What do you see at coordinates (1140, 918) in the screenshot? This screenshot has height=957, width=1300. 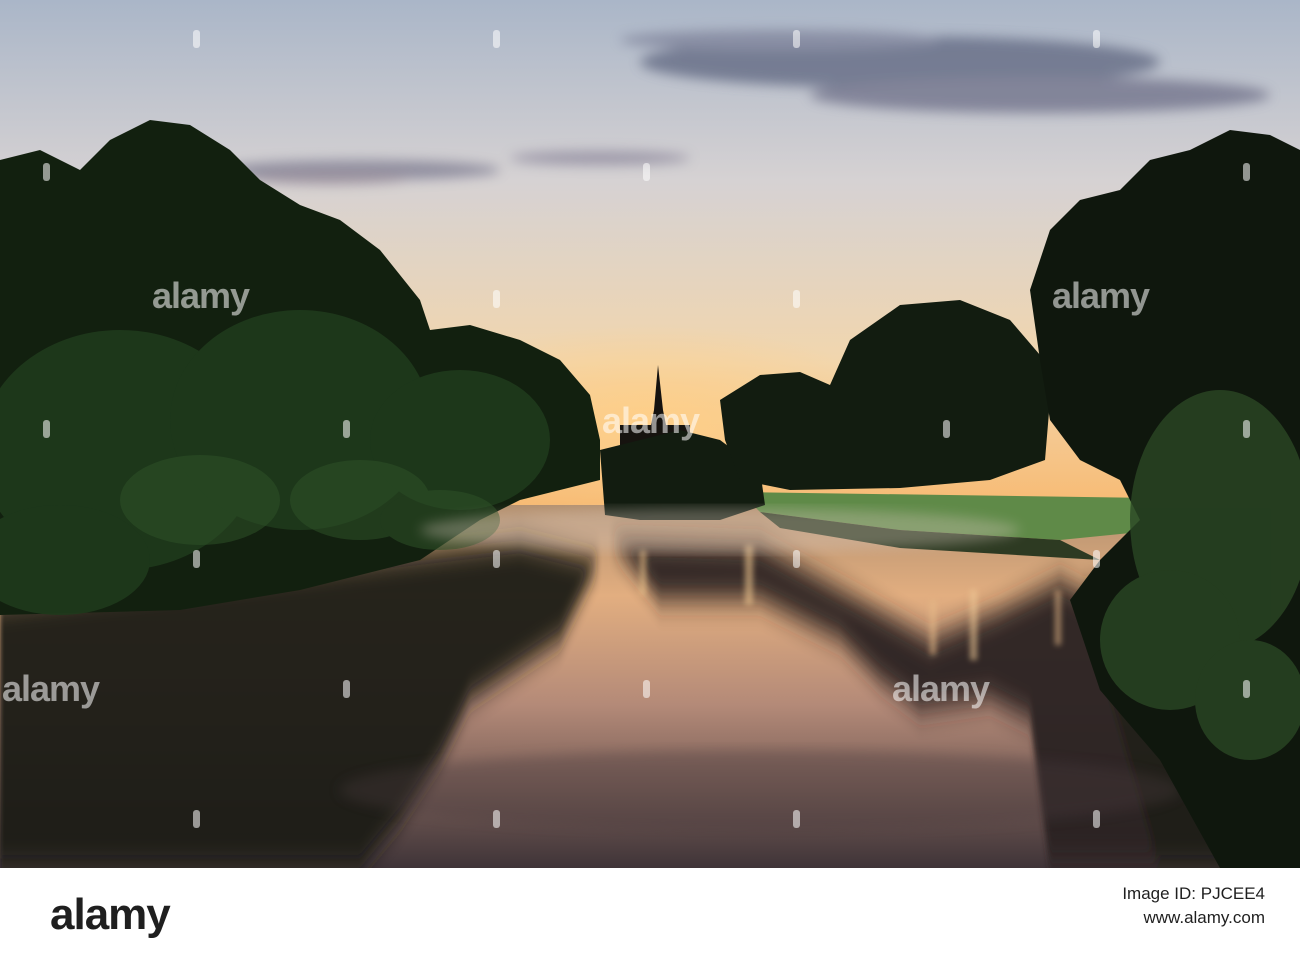 I see `site-url: www.alamy.com` at bounding box center [1140, 918].